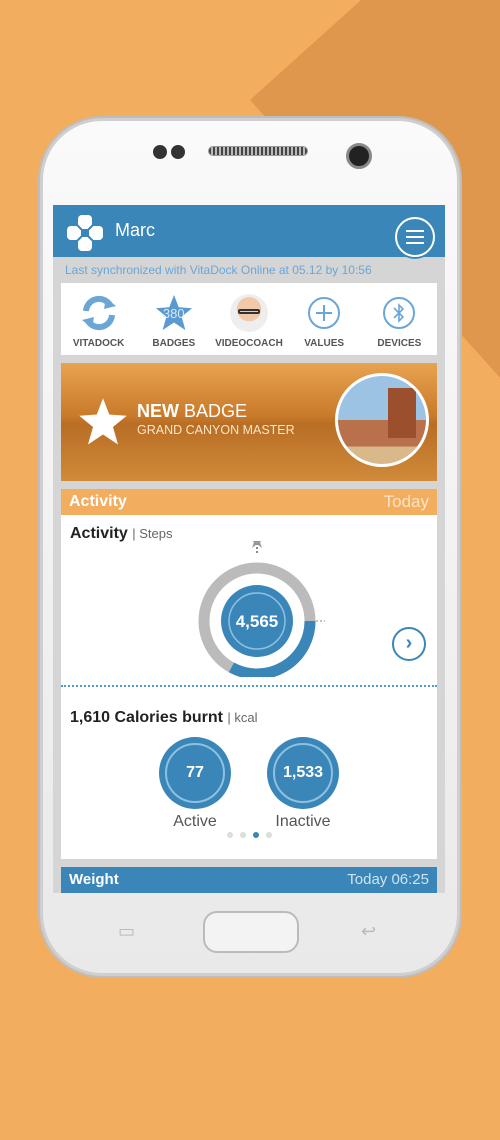 Image resolution: width=500 pixels, height=1140 pixels. What do you see at coordinates (98, 343) in the screenshot?
I see `quick-action-label: VITADOCK` at bounding box center [98, 343].